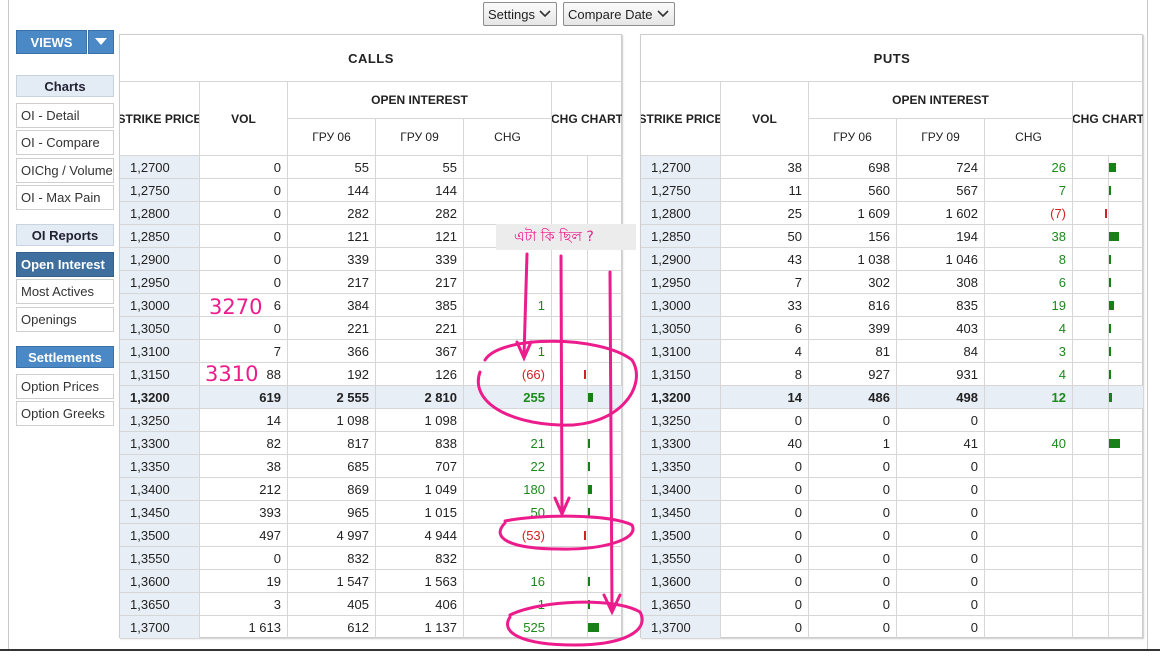 The image size is (1160, 656). I want to click on oi-month2-cell: 1 602, so click(941, 213).